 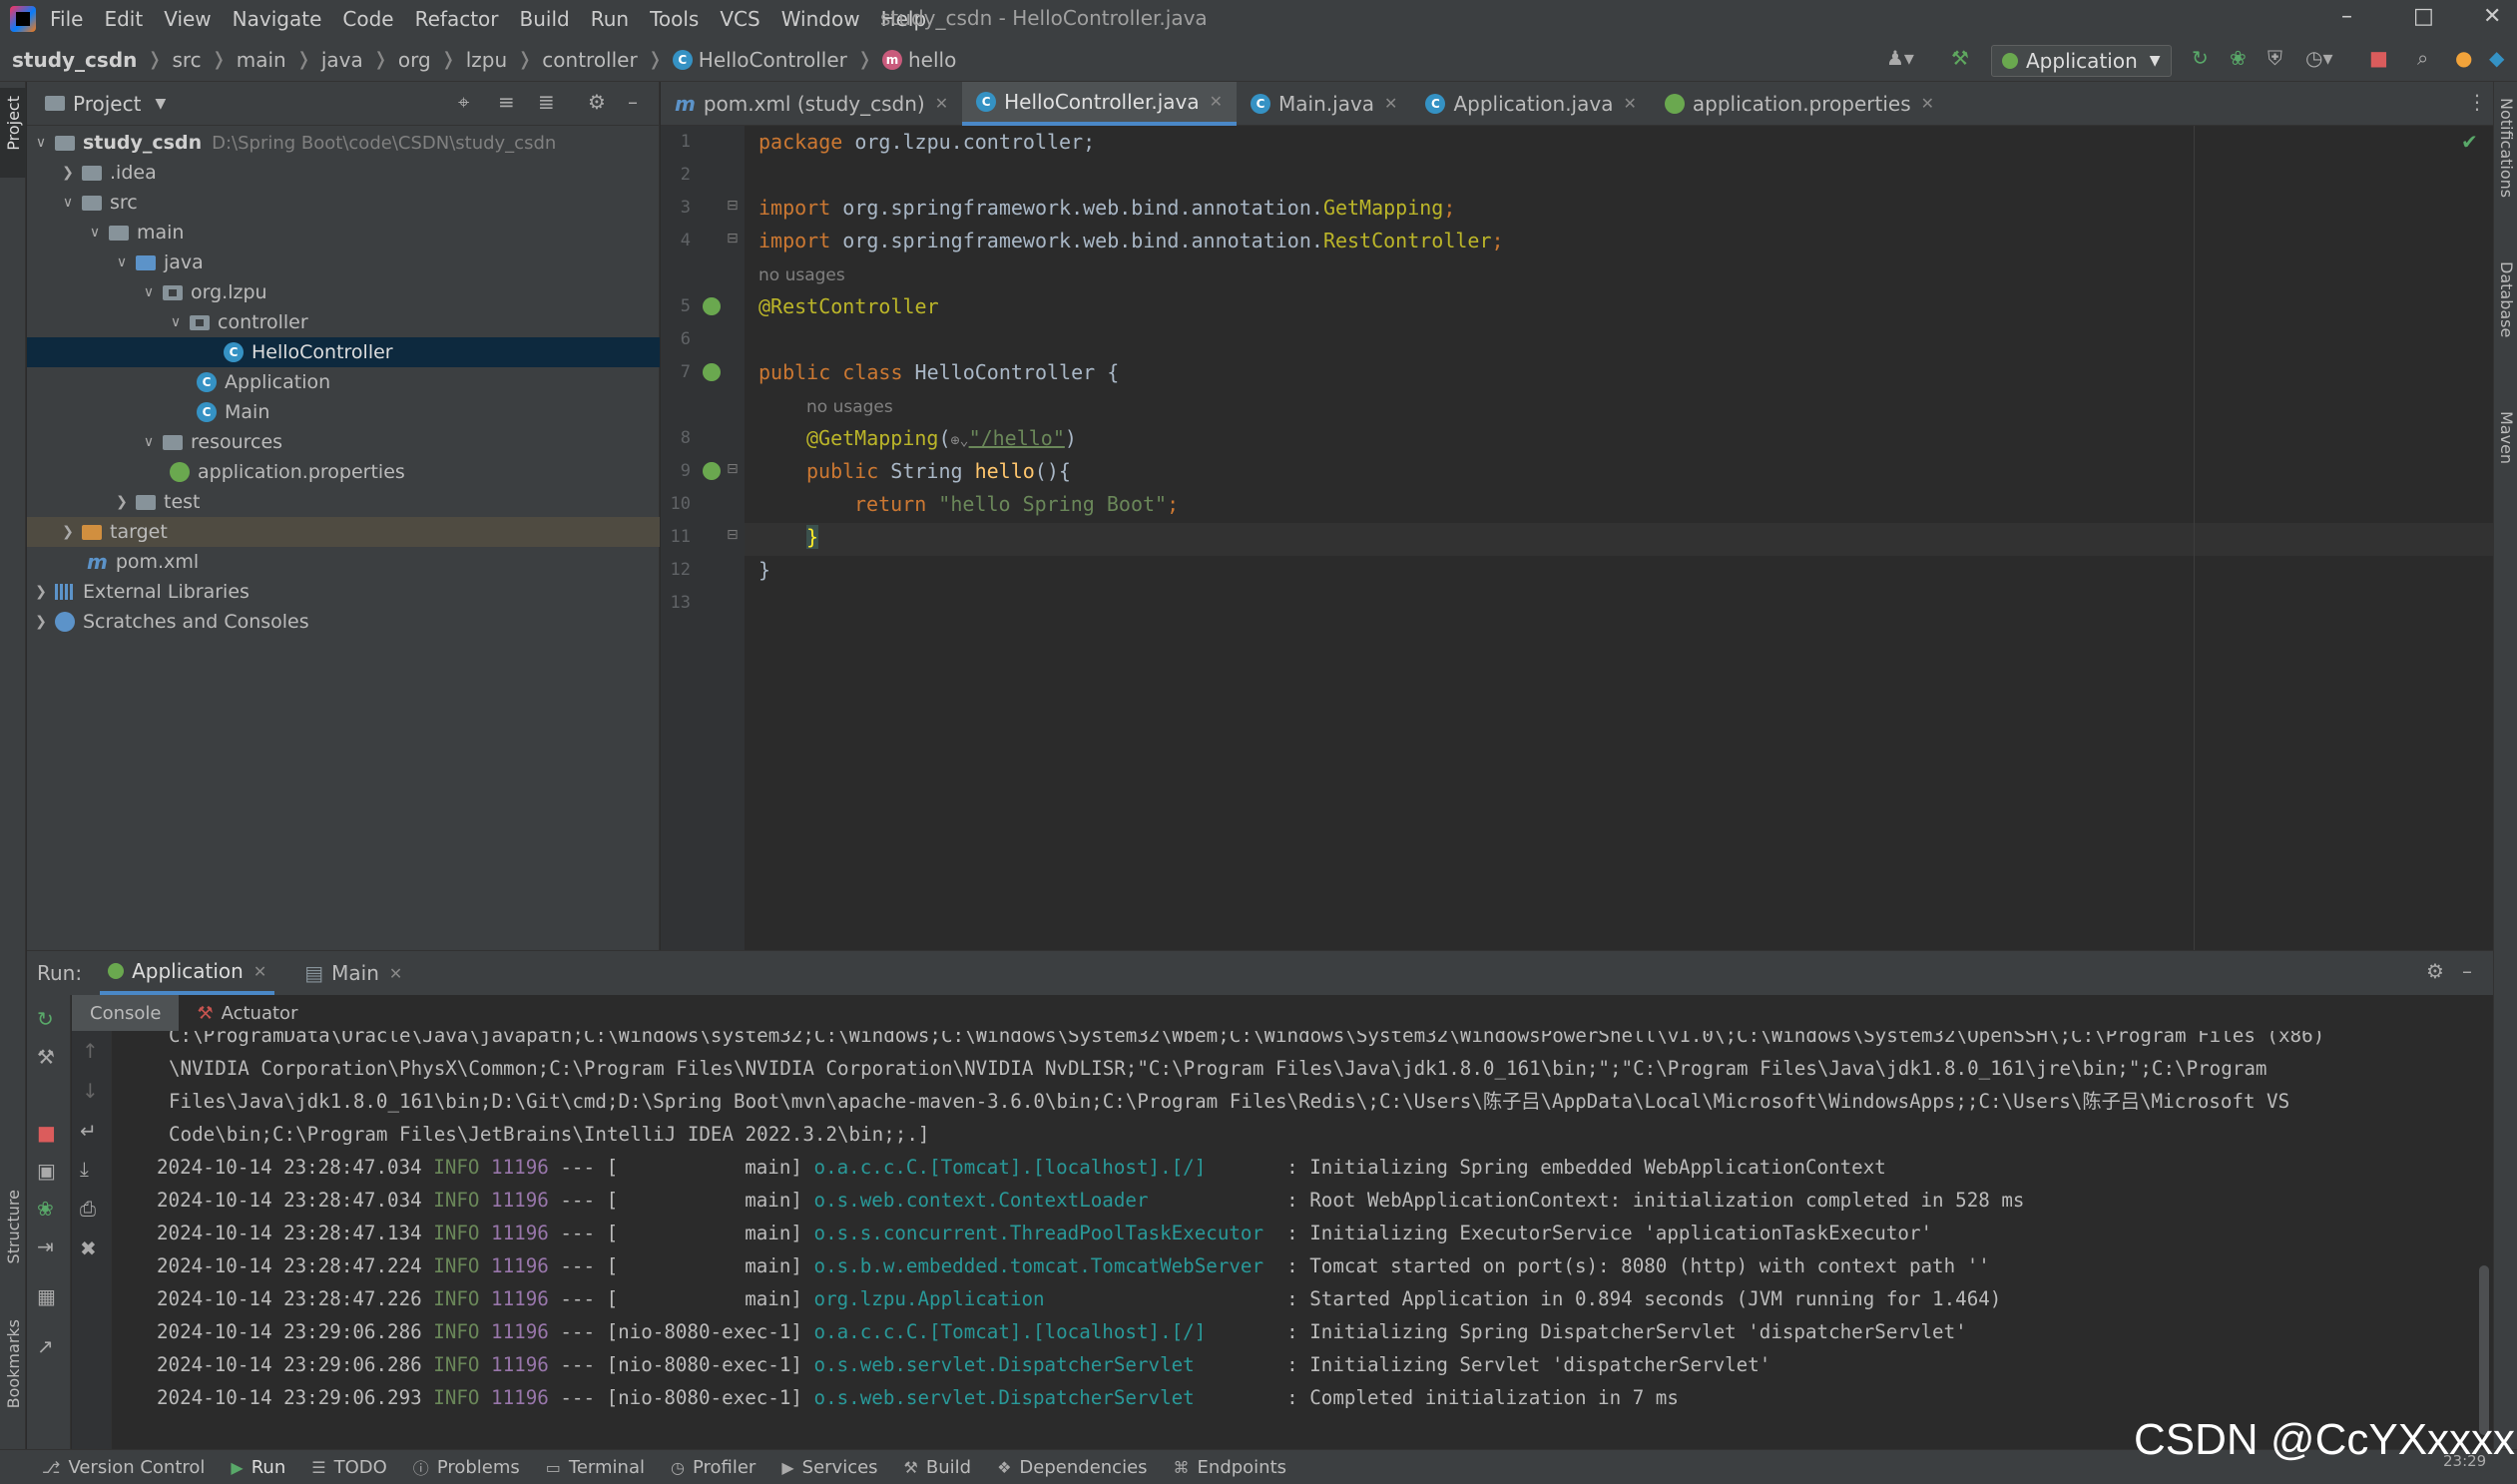 I want to click on maximize-icon: □, so click(x=2423, y=16).